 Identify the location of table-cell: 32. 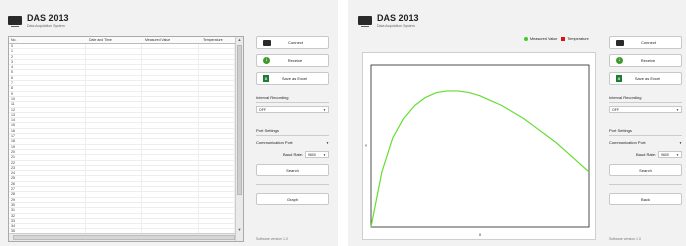
(48, 215).